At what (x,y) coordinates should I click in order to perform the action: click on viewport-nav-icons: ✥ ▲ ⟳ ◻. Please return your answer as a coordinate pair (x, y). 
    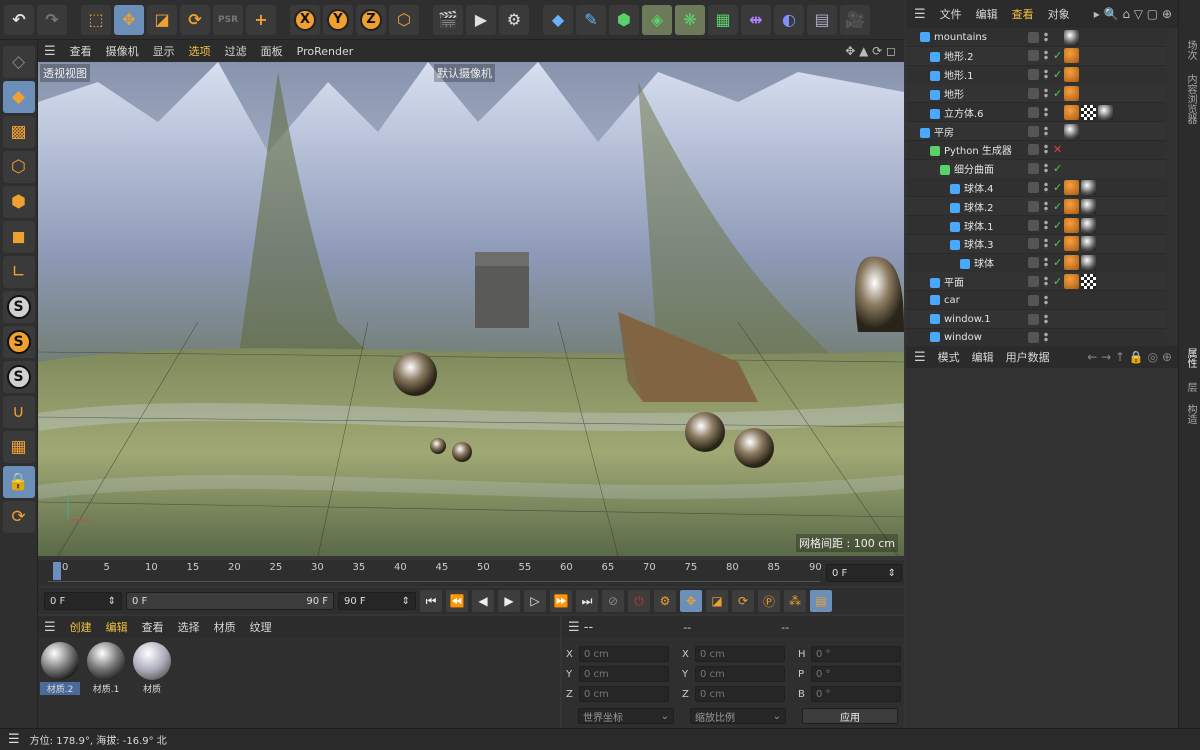
    Looking at the image, I should click on (870, 51).